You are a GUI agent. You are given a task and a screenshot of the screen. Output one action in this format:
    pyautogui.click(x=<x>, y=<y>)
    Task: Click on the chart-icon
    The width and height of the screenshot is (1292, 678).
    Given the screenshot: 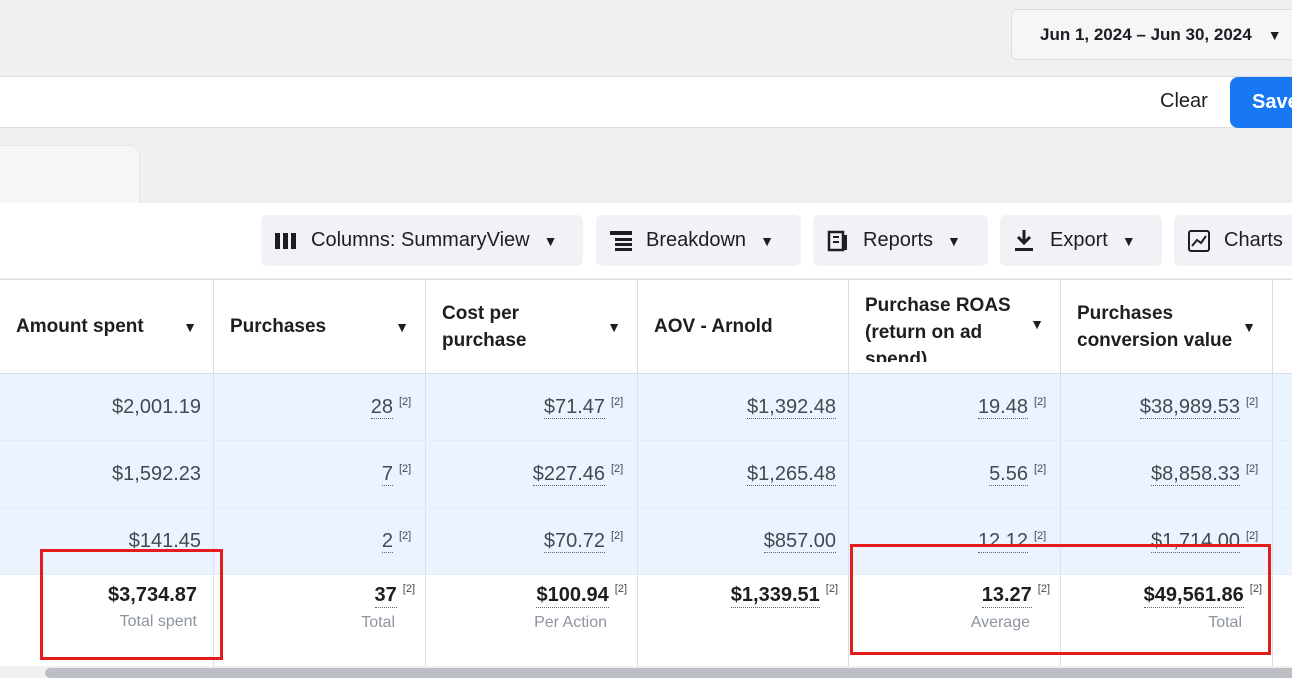 What is the action you would take?
    pyautogui.click(x=1201, y=240)
    